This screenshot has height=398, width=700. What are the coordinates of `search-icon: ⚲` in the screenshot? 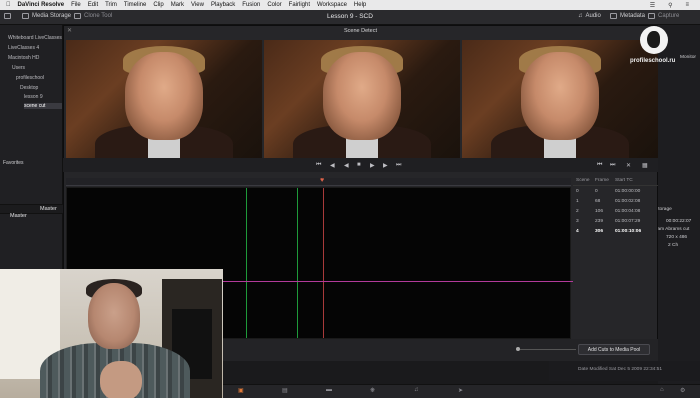 It's located at (670, 5).